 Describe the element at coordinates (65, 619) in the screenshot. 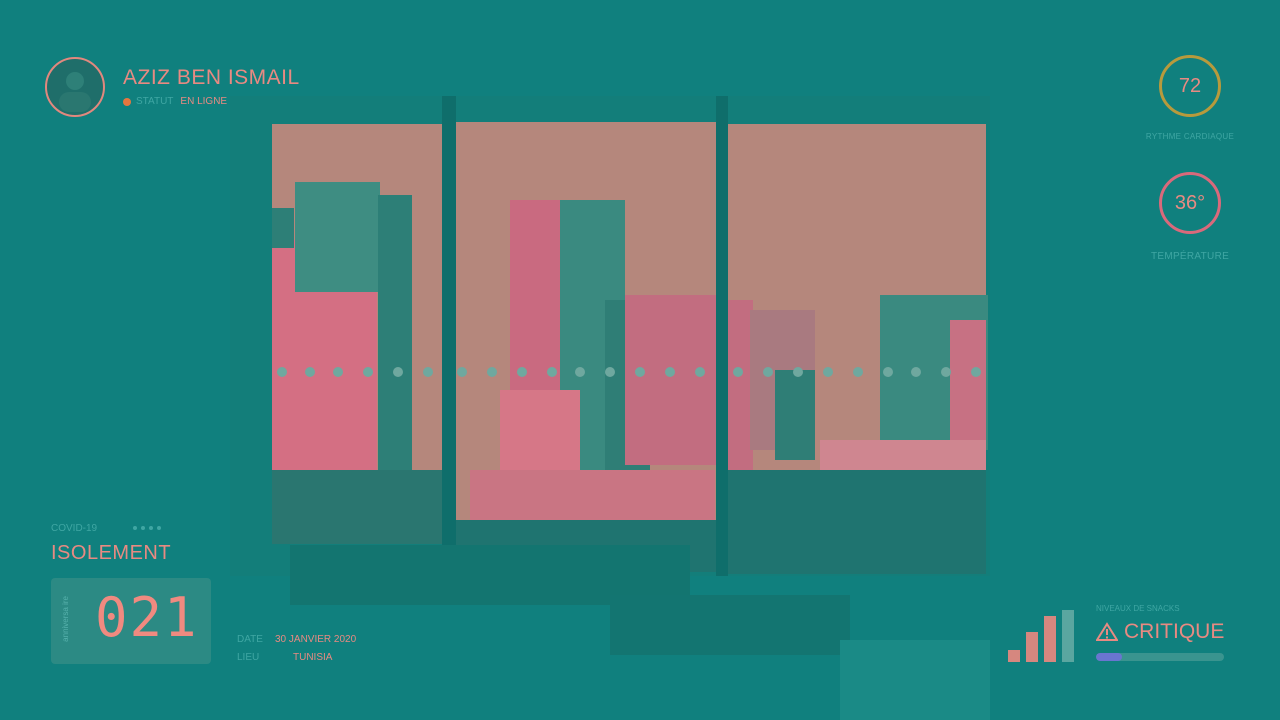

I see `counter-side-label: anniversa ire` at that location.